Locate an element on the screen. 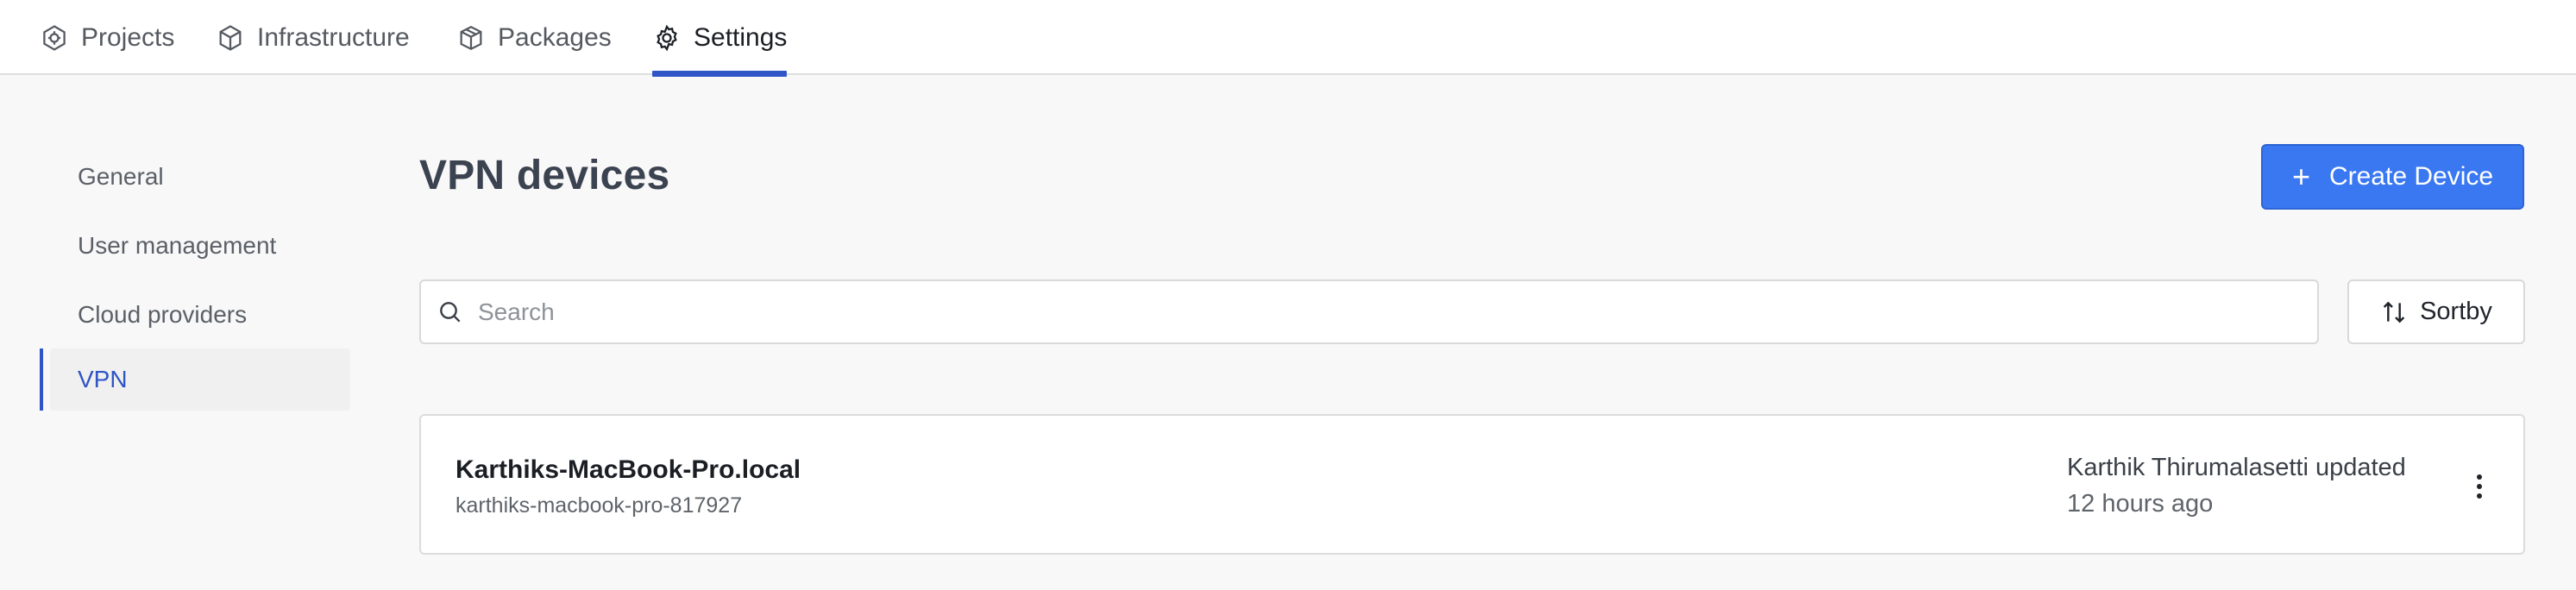  gear-icon is located at coordinates (667, 37).